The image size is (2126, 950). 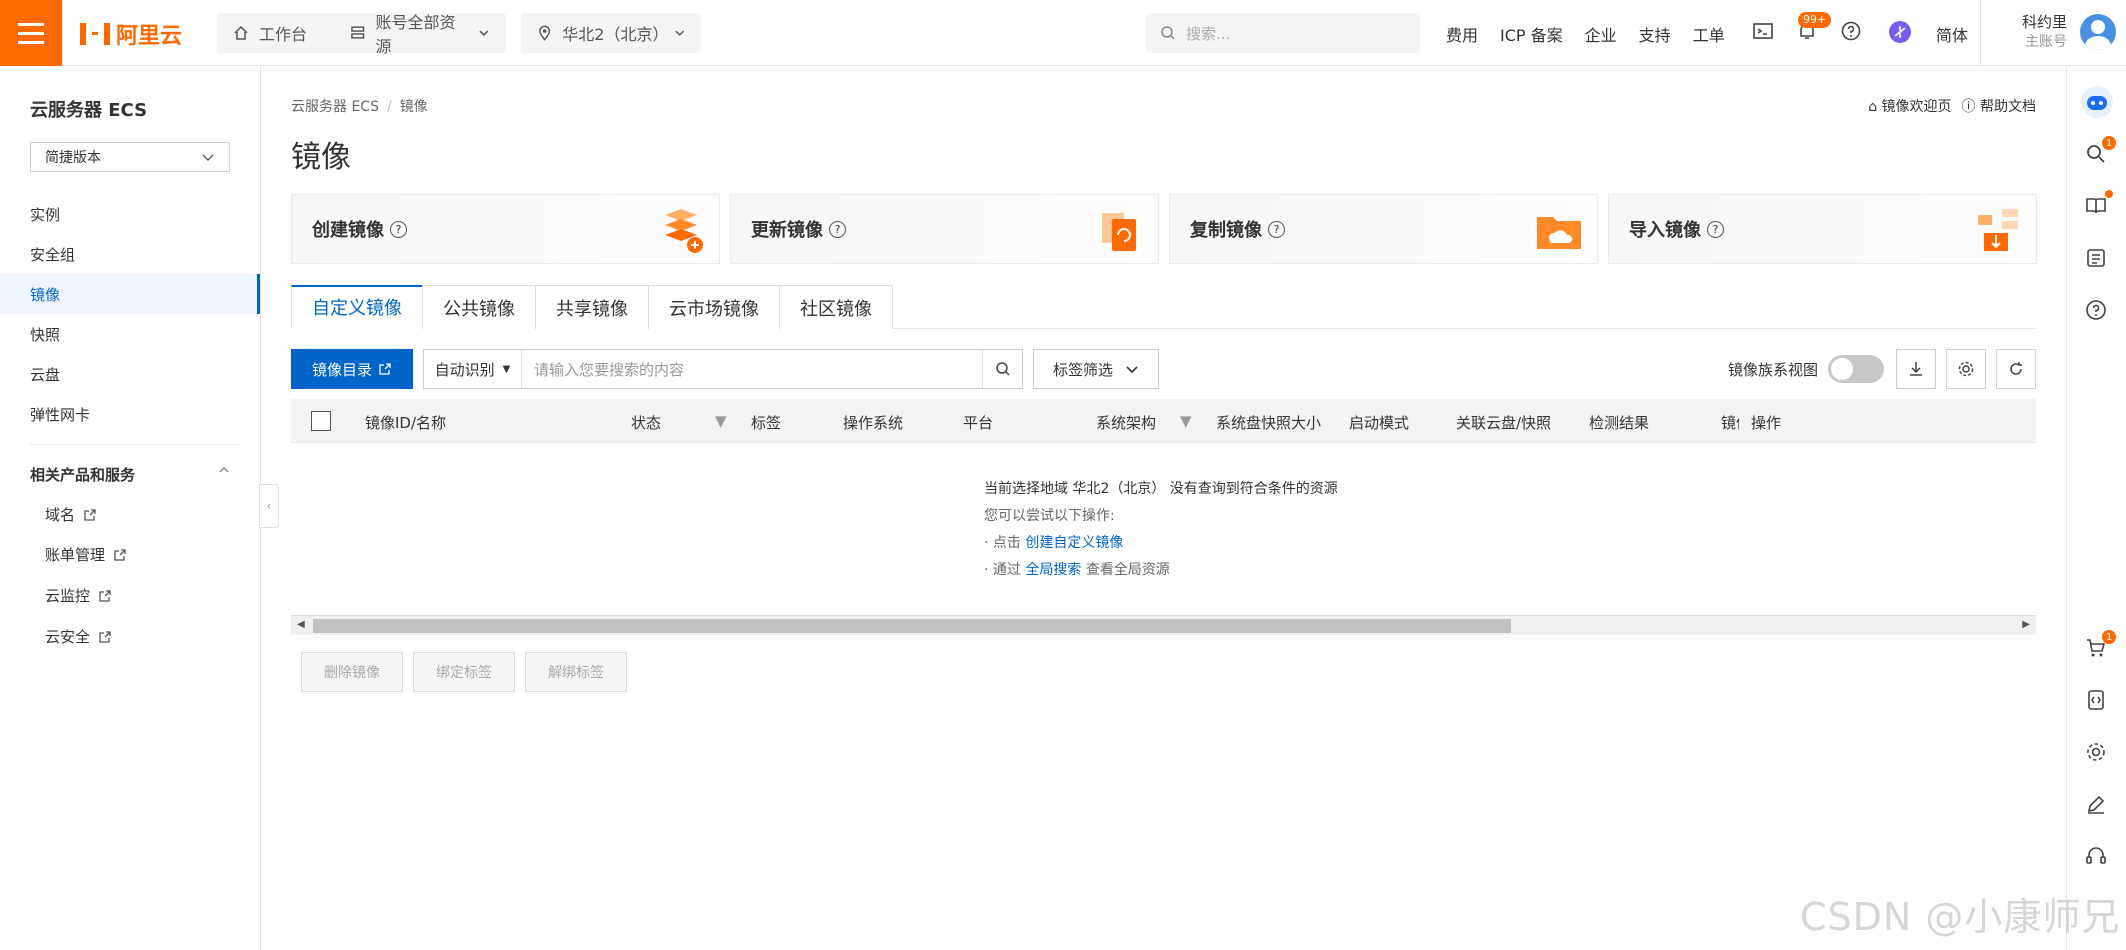 I want to click on tag-filter-select: 标签筛选, so click(x=1096, y=369).